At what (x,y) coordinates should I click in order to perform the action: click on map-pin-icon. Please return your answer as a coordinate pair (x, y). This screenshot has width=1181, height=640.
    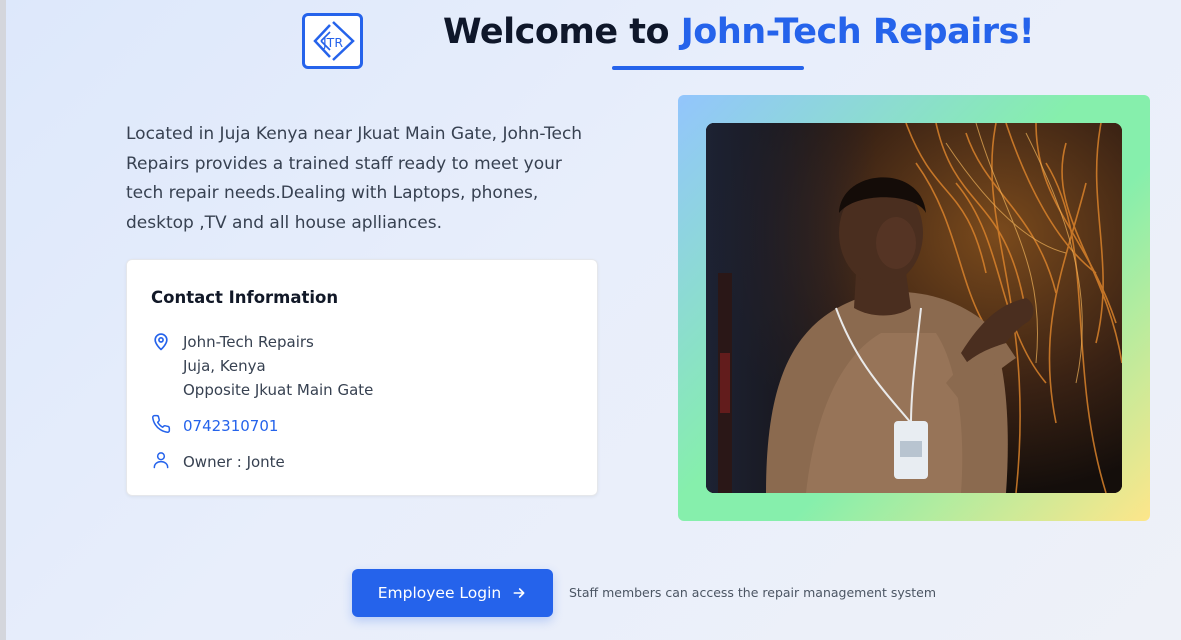
    Looking at the image, I should click on (161, 342).